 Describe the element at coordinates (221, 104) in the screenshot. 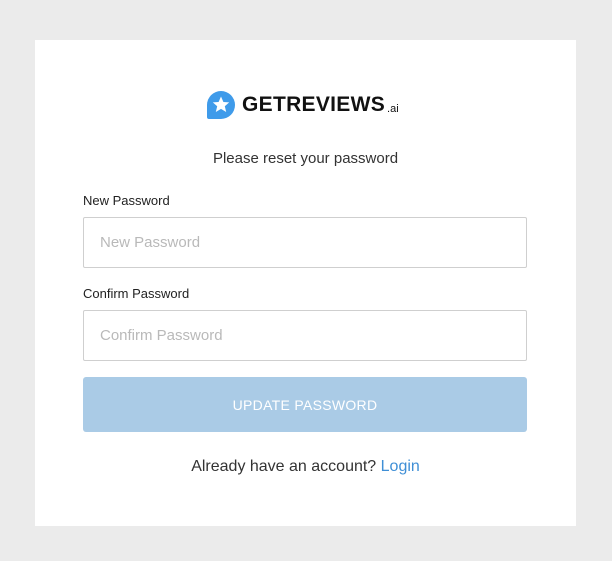

I see `star-chat-bubble-icon` at that location.